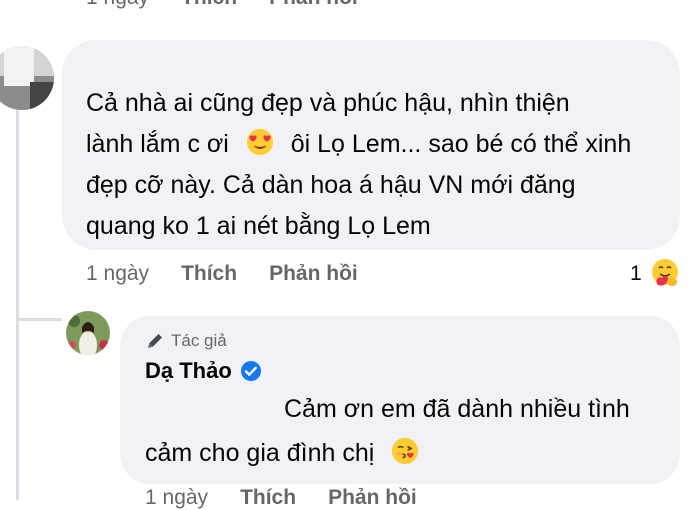 The image size is (700, 510). I want to click on hug-emoji, so click(665, 273).